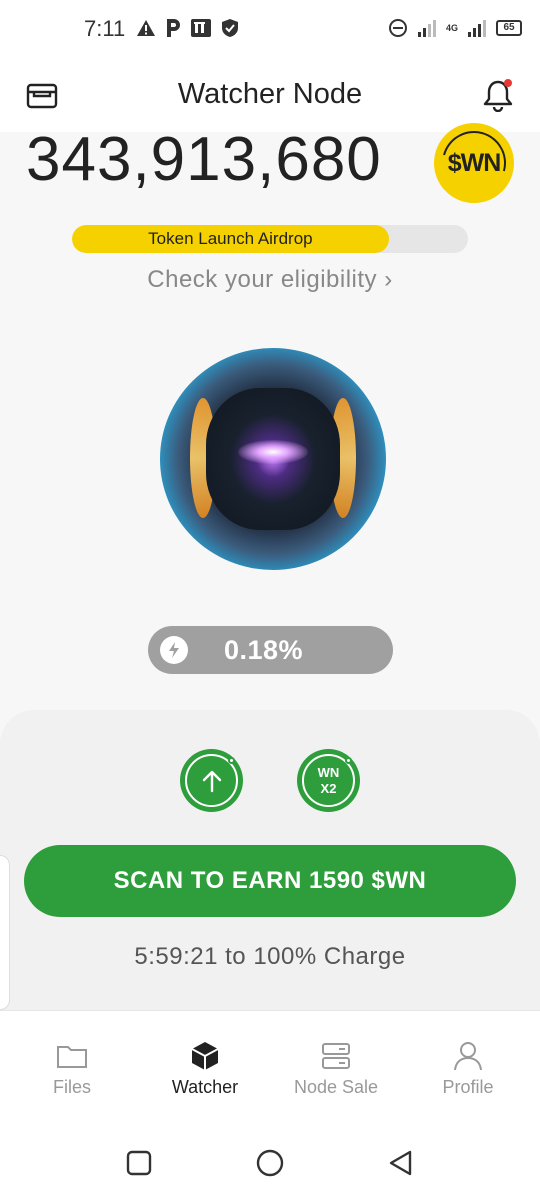 The height and width of the screenshot is (1200, 540). What do you see at coordinates (5, 932) in the screenshot?
I see `side-drawer-handle` at bounding box center [5, 932].